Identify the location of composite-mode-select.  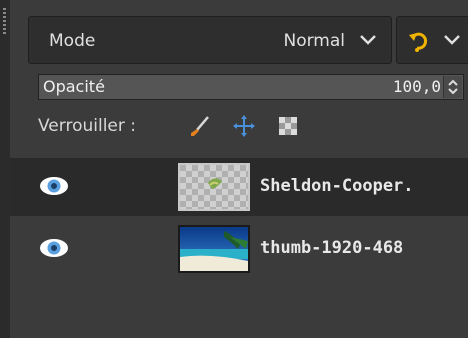
(432, 40).